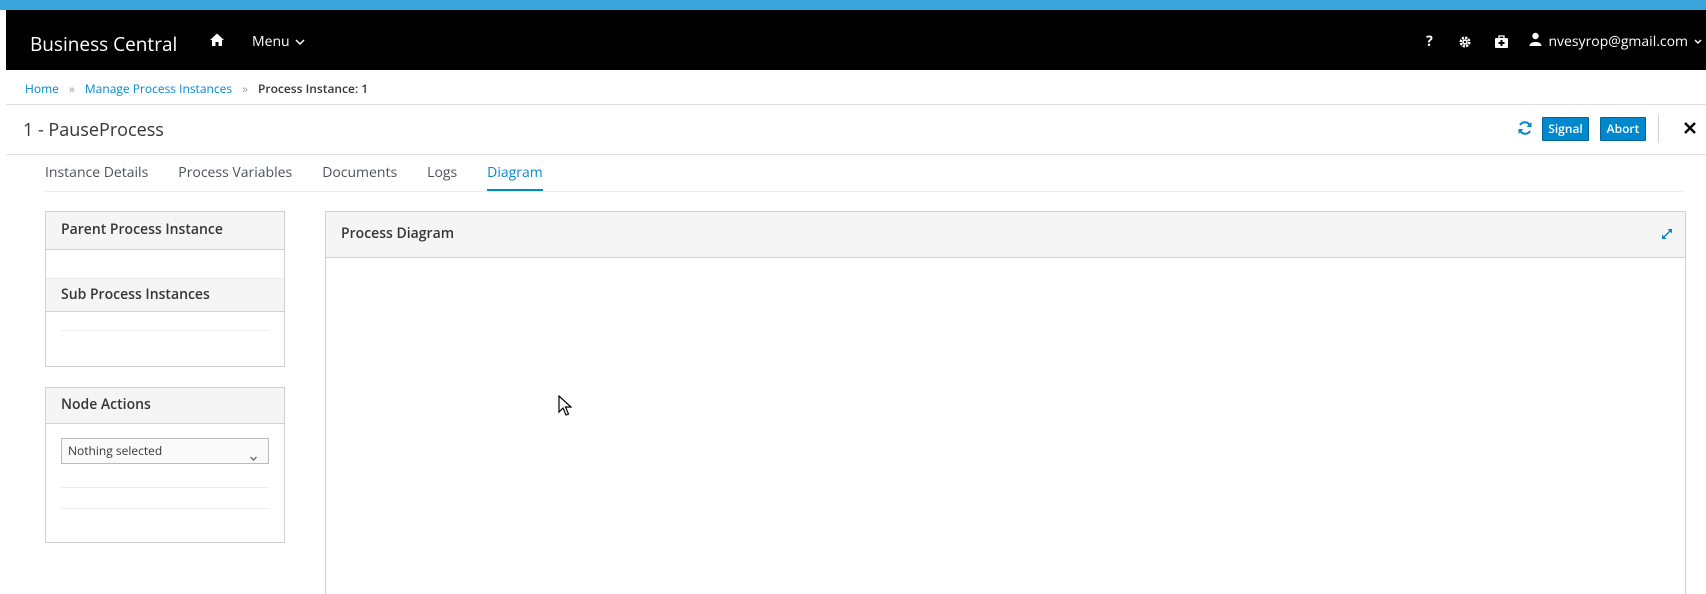 The image size is (1706, 594). Describe the element at coordinates (165, 406) in the screenshot. I see `node-actions-heading: Node Actions` at that location.